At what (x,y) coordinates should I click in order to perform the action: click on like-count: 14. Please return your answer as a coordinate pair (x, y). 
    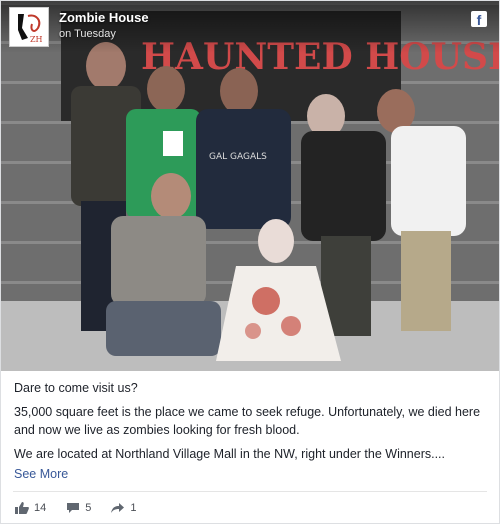
    Looking at the image, I should click on (30, 508).